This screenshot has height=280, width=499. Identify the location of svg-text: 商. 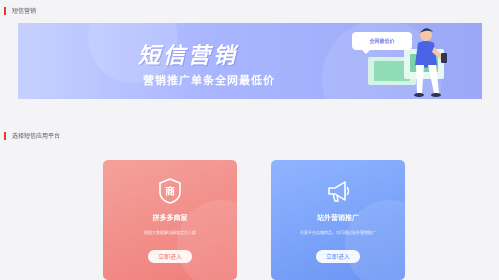
(170, 191).